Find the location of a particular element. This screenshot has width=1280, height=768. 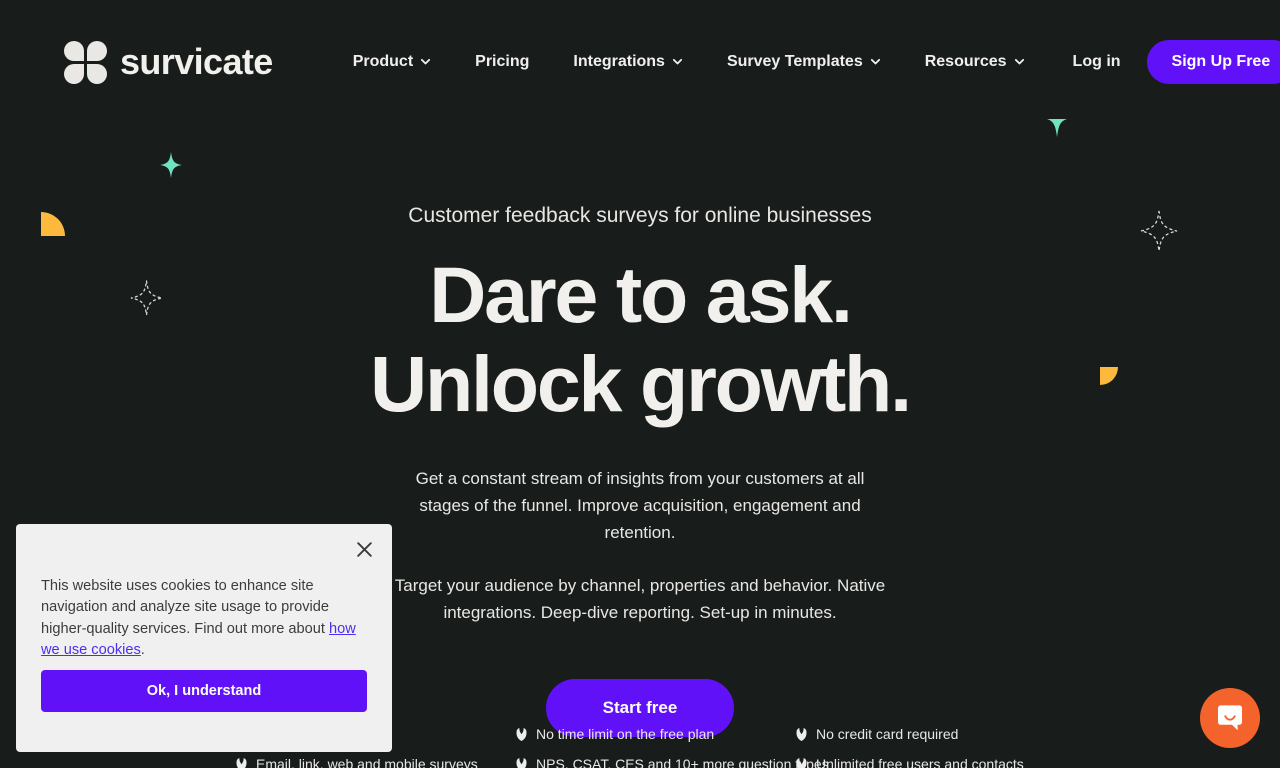

close-icon is located at coordinates (364, 549).